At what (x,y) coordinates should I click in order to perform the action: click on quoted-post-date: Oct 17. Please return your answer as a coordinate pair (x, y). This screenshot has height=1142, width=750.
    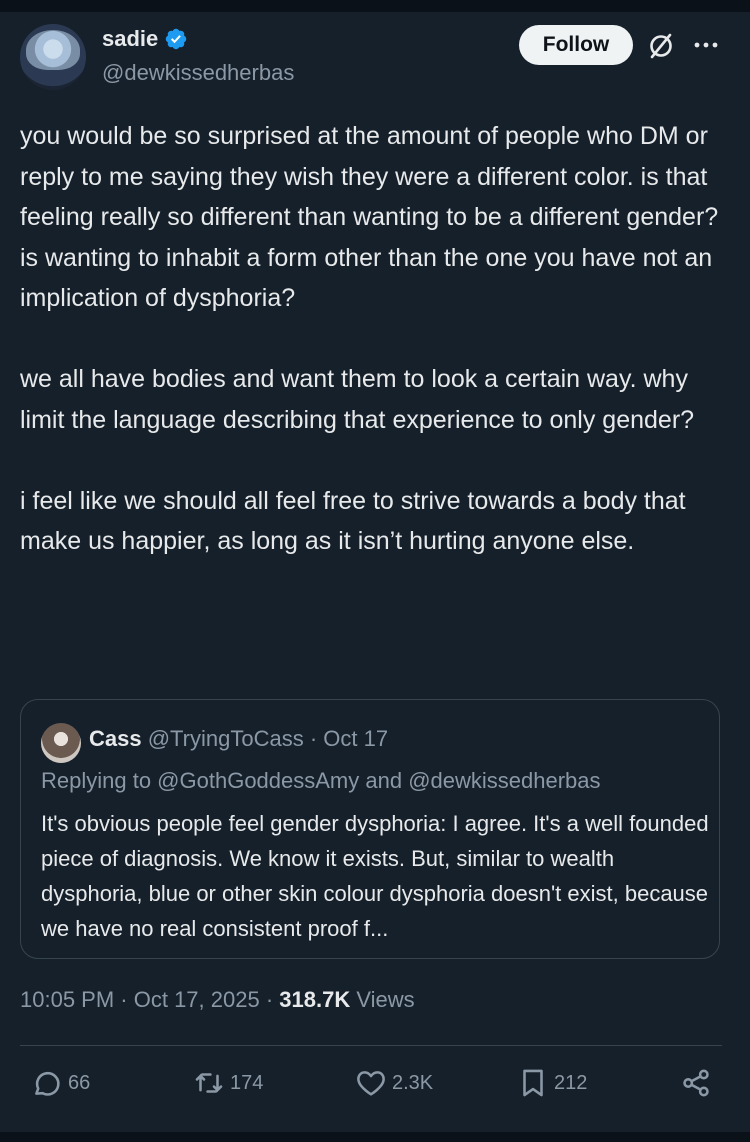
    Looking at the image, I should click on (356, 738).